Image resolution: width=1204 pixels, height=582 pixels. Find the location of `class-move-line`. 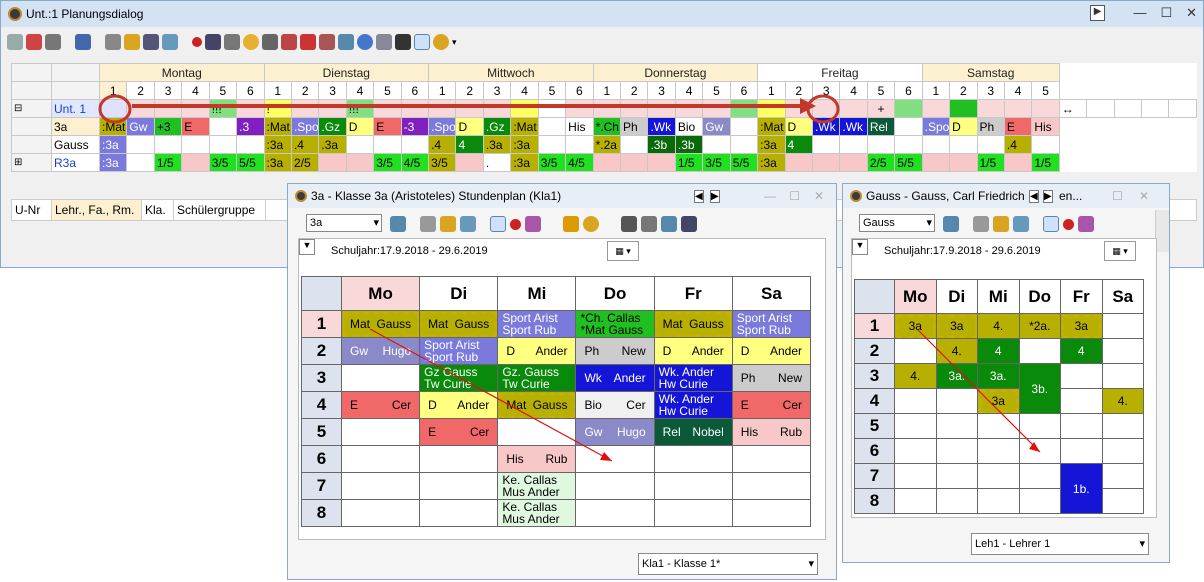

class-move-line is located at coordinates (491, 395).